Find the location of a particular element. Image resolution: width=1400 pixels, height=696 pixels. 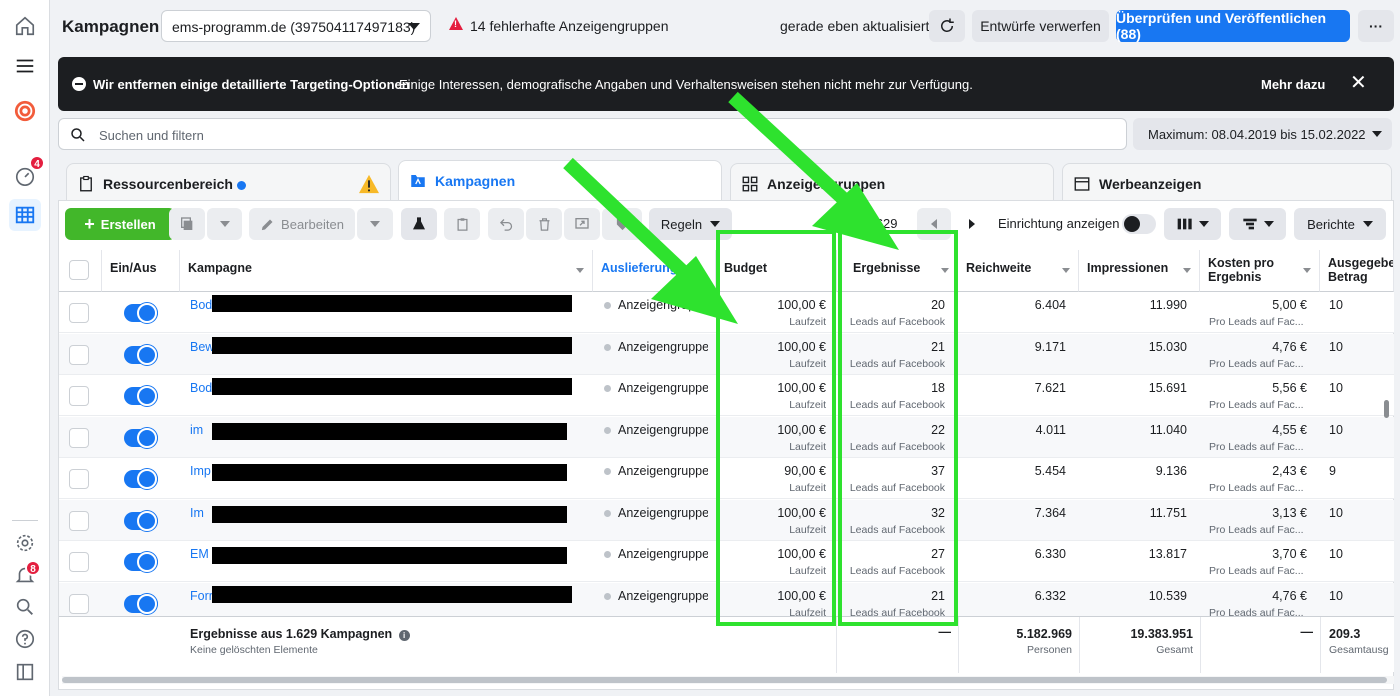

col-delivery: Auslieferung is located at coordinates (654, 271).